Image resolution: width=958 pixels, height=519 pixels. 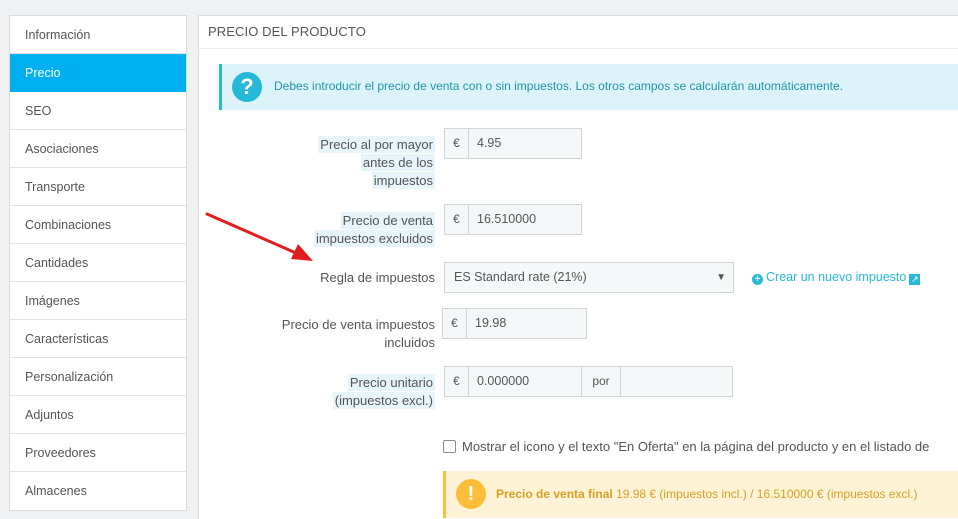 What do you see at coordinates (525, 219) in the screenshot?
I see `price-excl-input: 16.510000` at bounding box center [525, 219].